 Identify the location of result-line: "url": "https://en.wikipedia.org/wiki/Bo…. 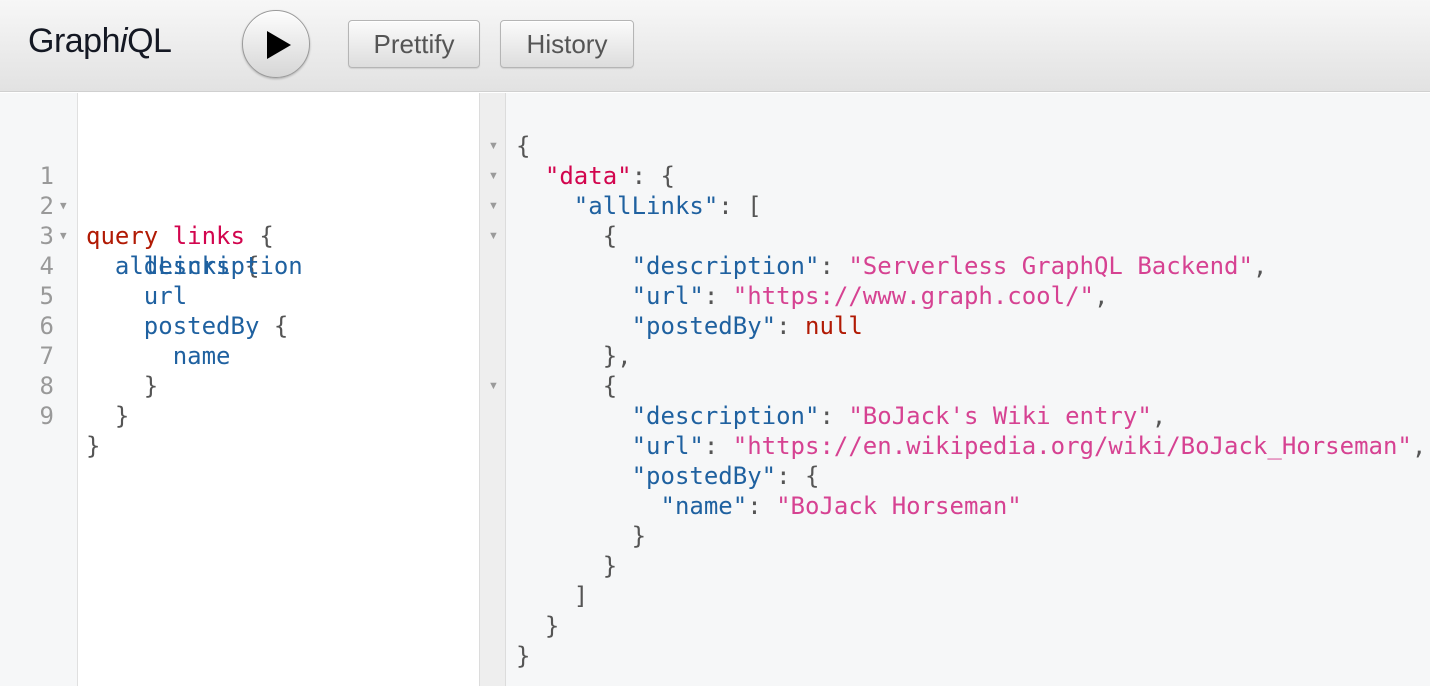
(1029, 446).